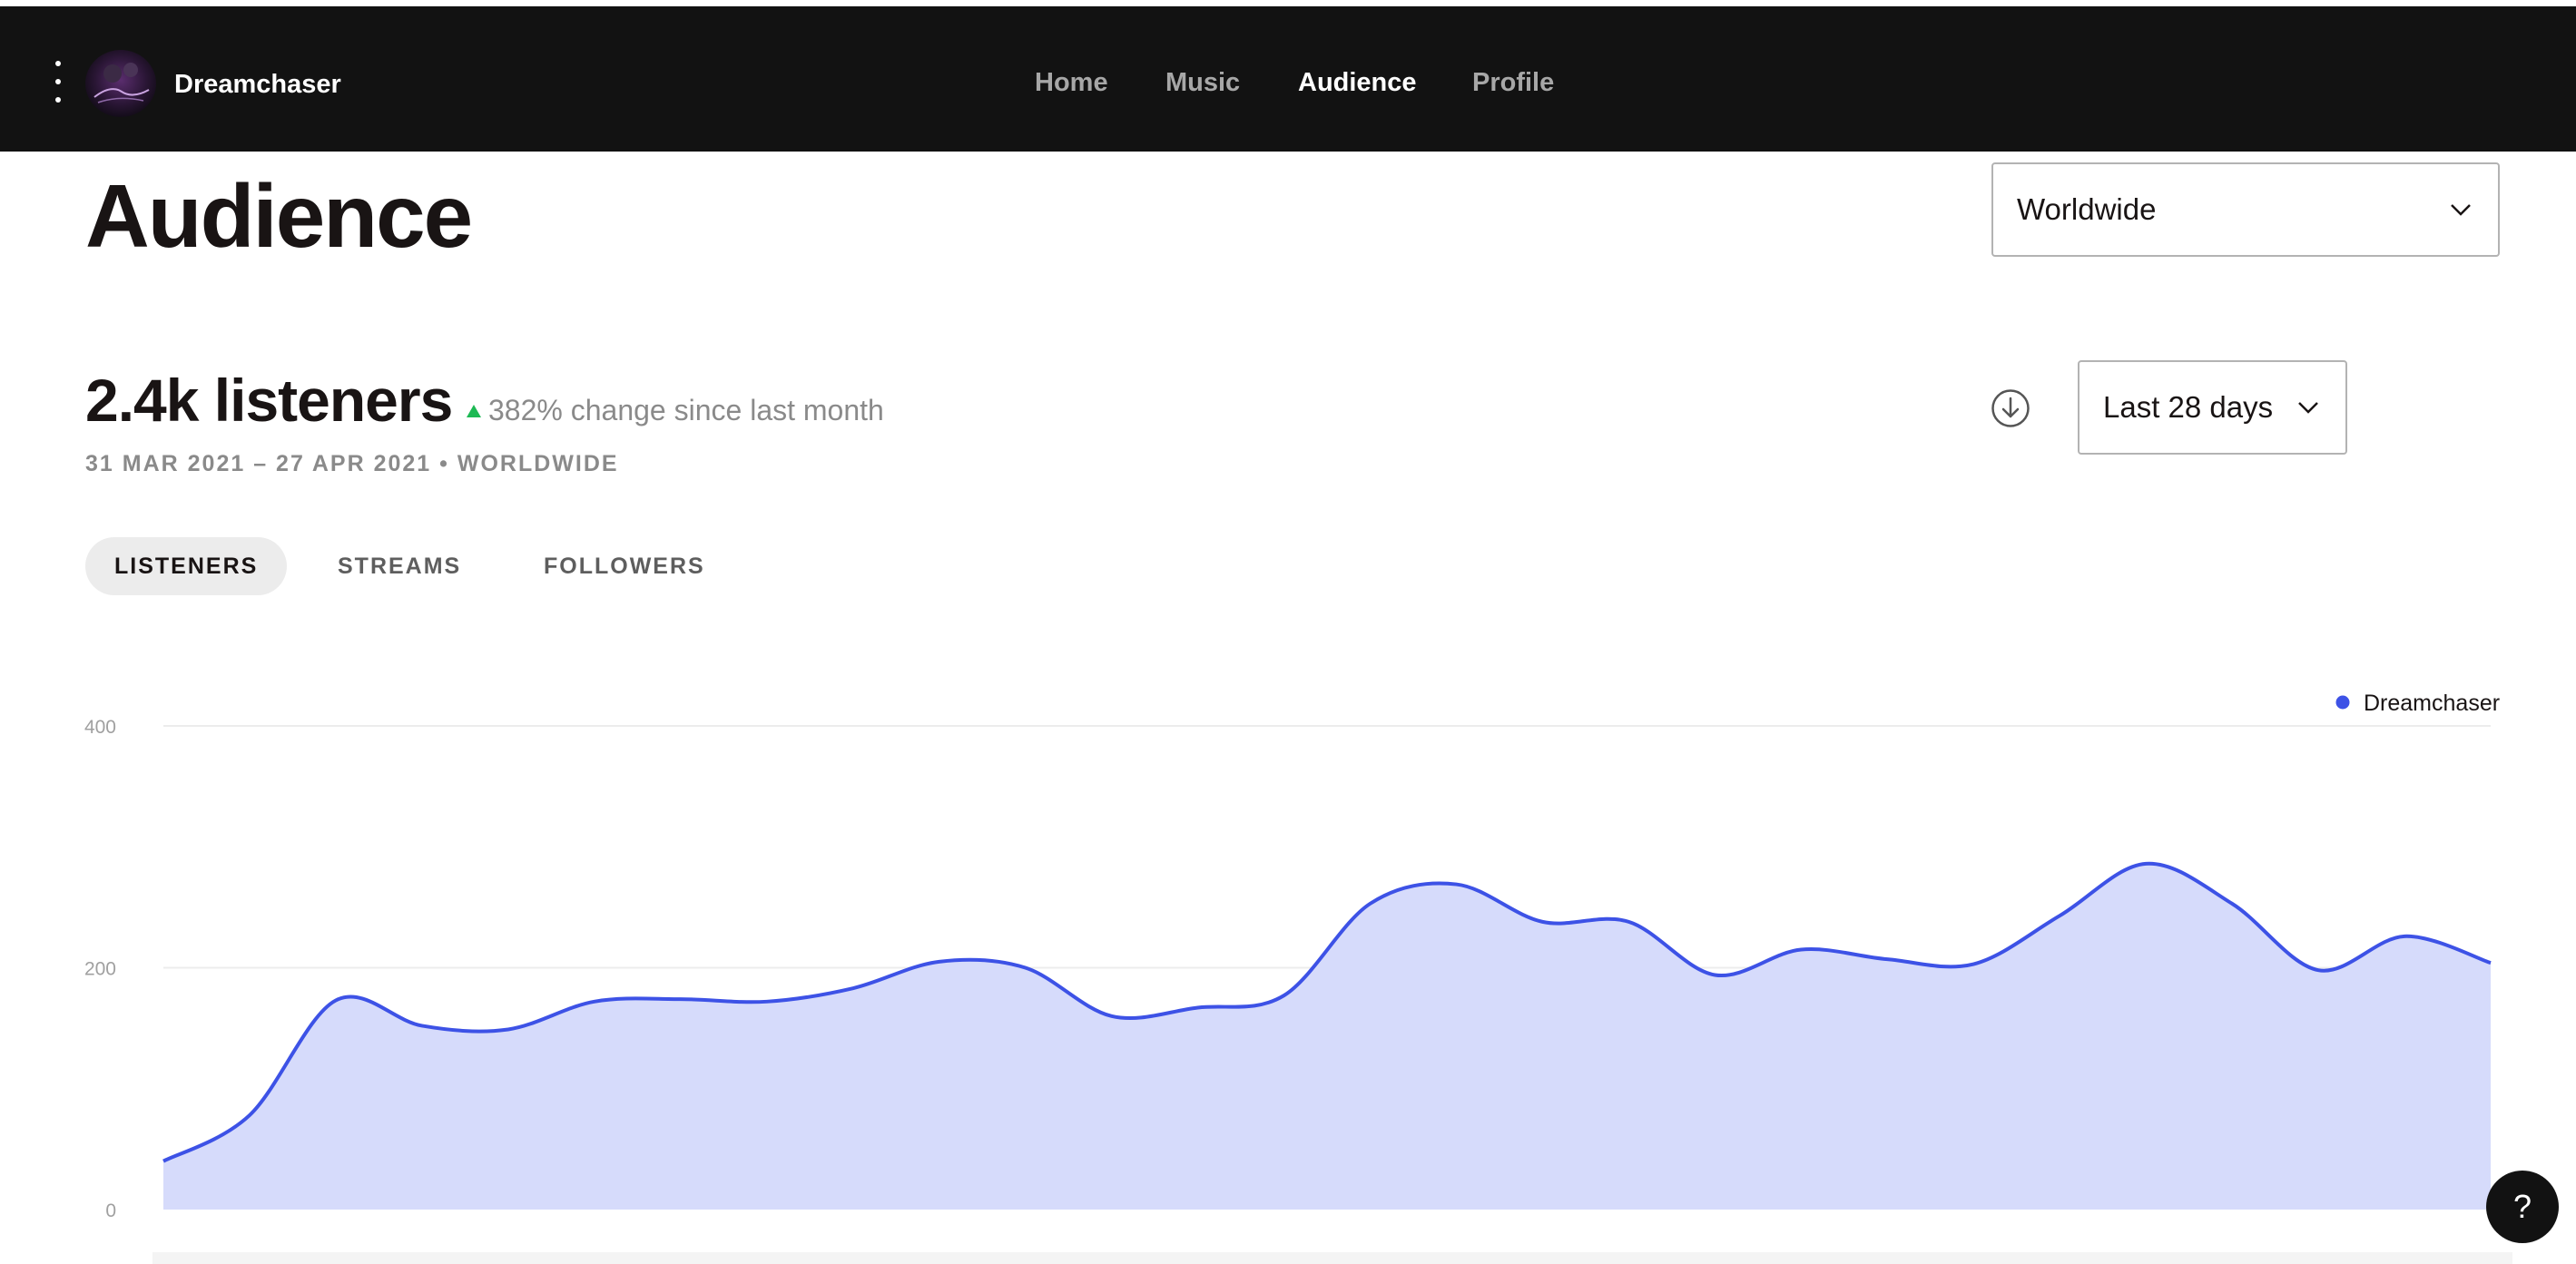 Image resolution: width=2576 pixels, height=1264 pixels. I want to click on listeners-total: 2.4k listeners, so click(269, 400).